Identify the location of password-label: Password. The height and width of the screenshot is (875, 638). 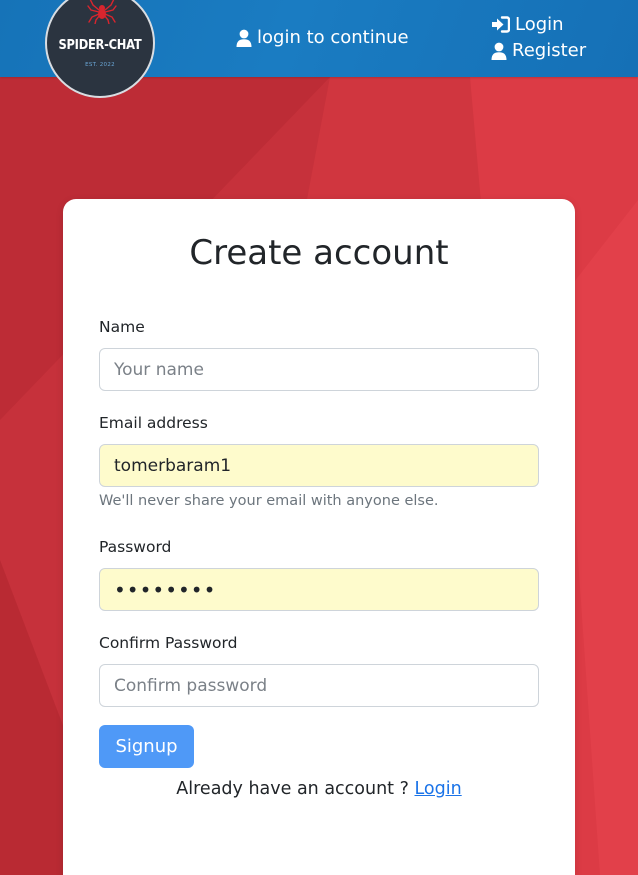
(135, 547).